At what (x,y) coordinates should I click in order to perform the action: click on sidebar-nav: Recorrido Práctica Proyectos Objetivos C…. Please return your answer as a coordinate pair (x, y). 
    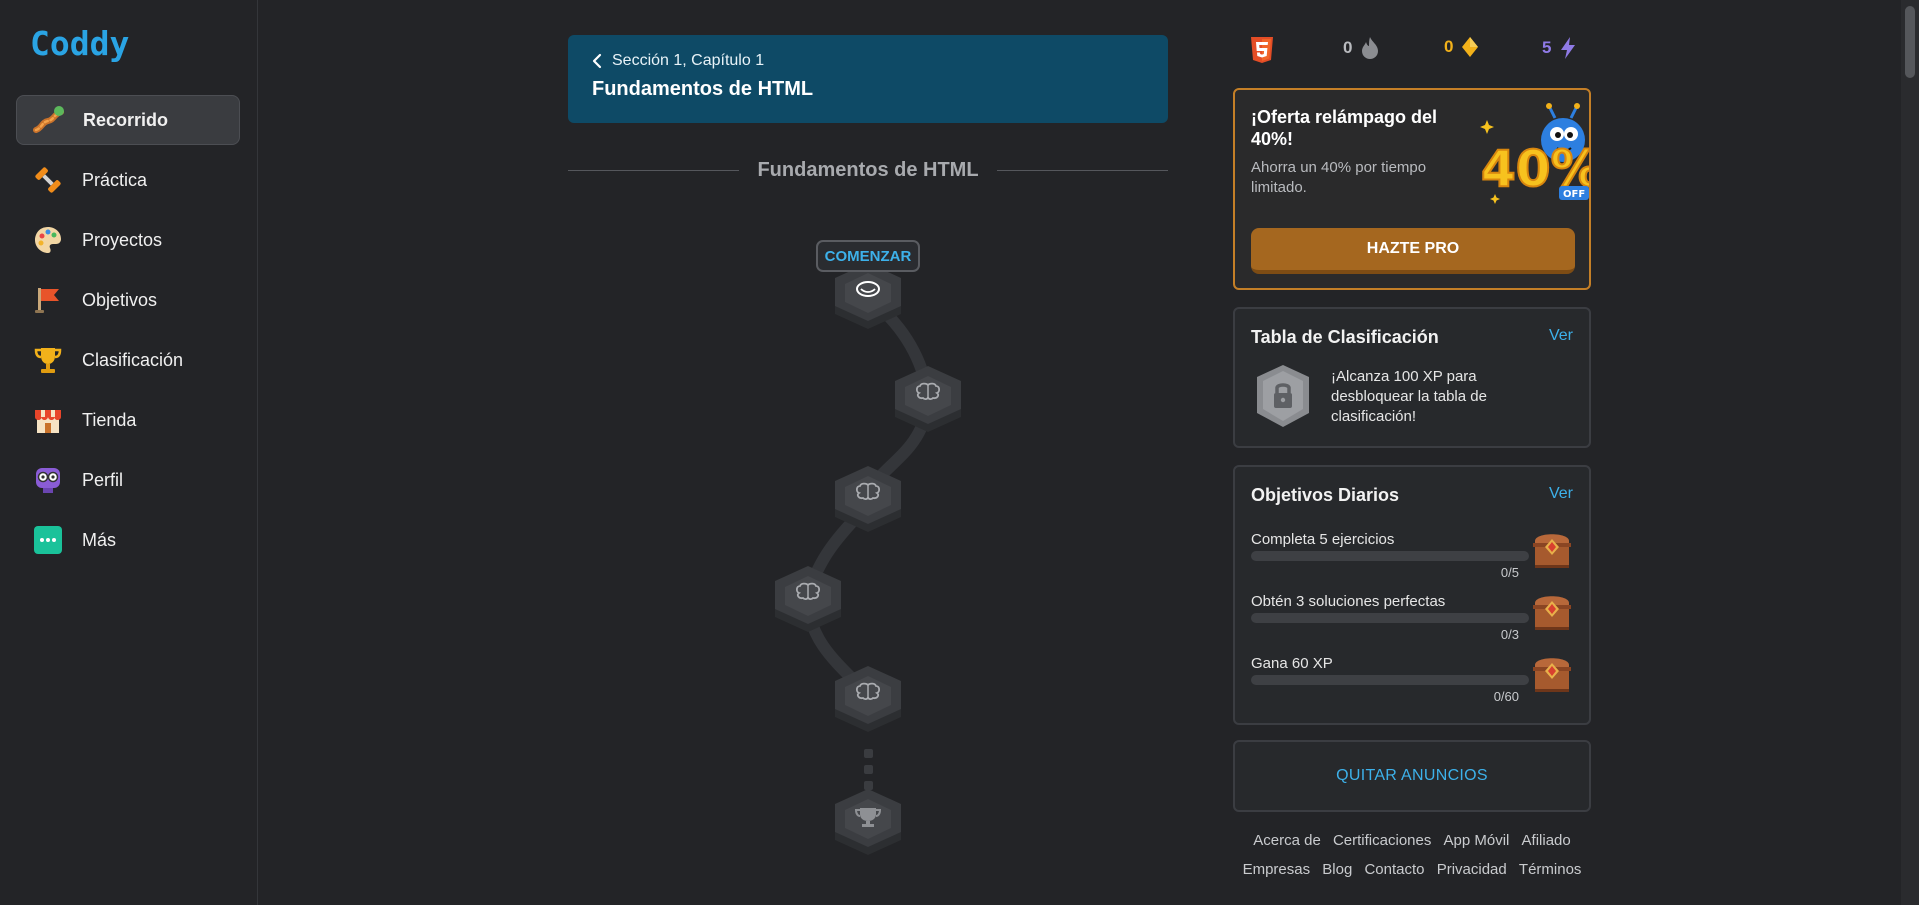
    Looking at the image, I should click on (128, 335).